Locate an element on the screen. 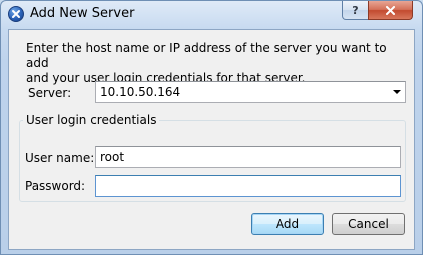  server-label: Server: is located at coordinates (50, 93).